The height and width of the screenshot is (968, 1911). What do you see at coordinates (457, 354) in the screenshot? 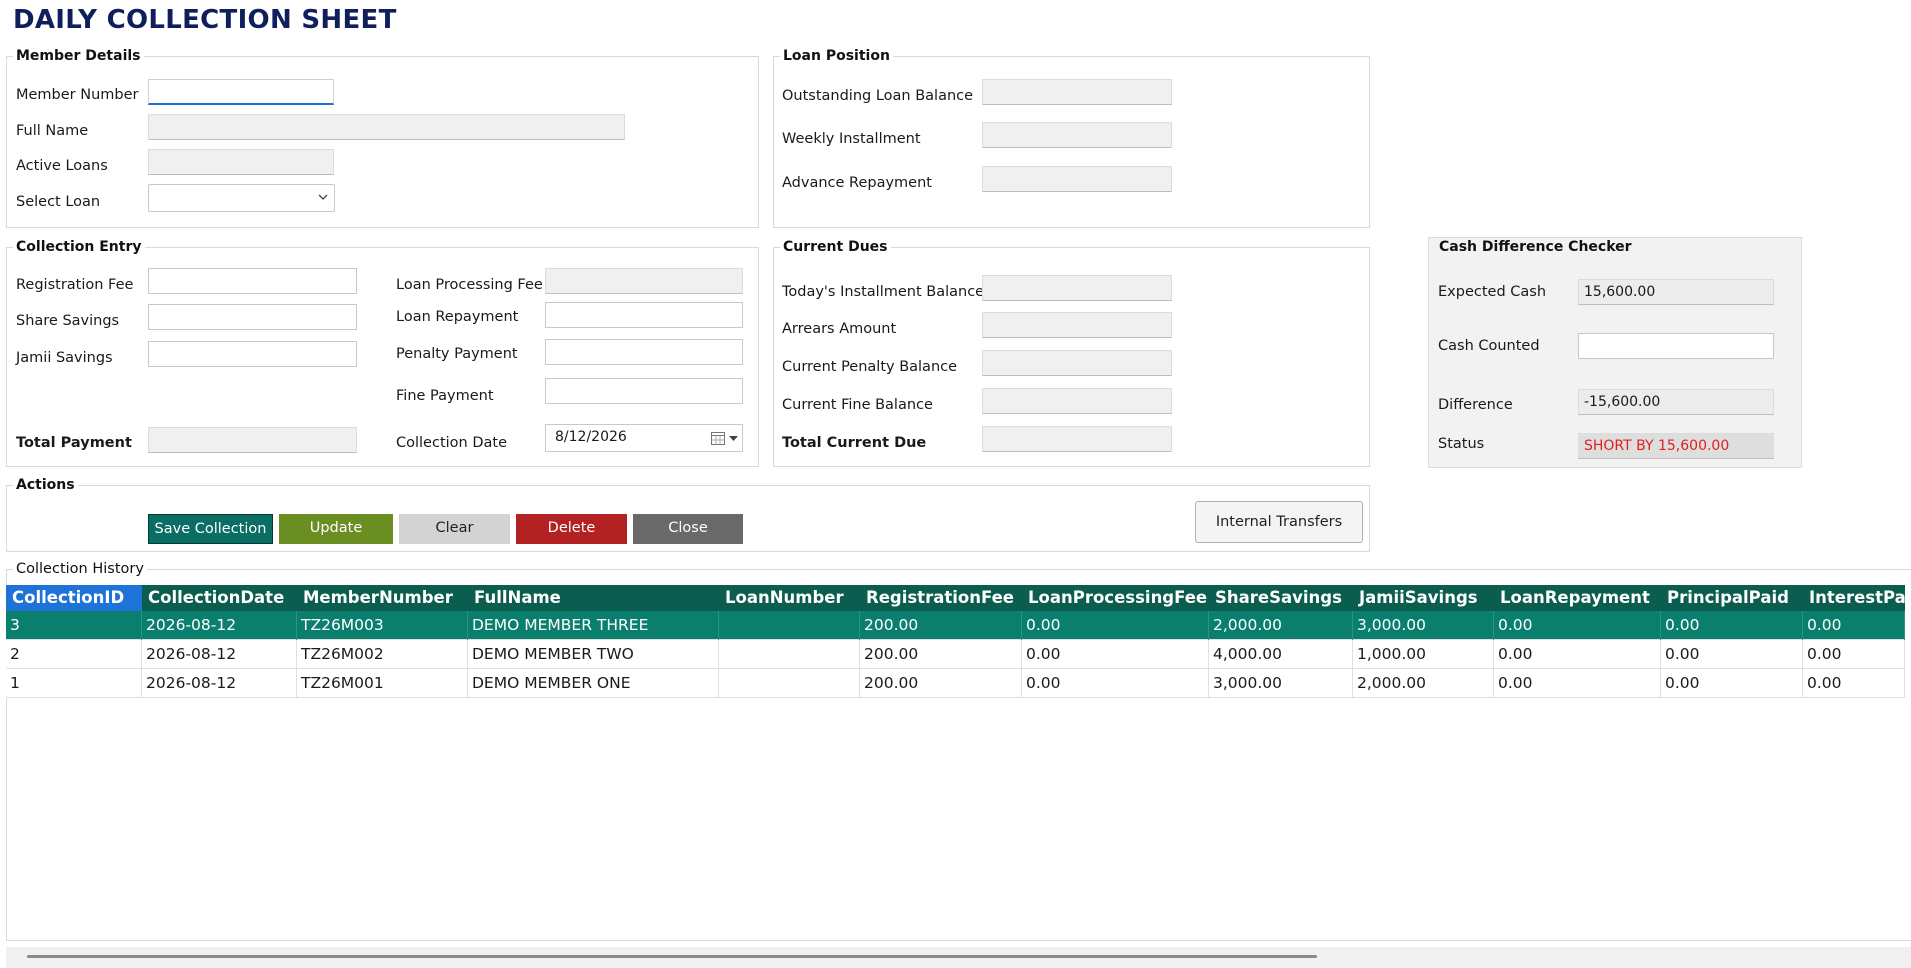
I see `penalty-payment-label: Penalty Payment` at bounding box center [457, 354].